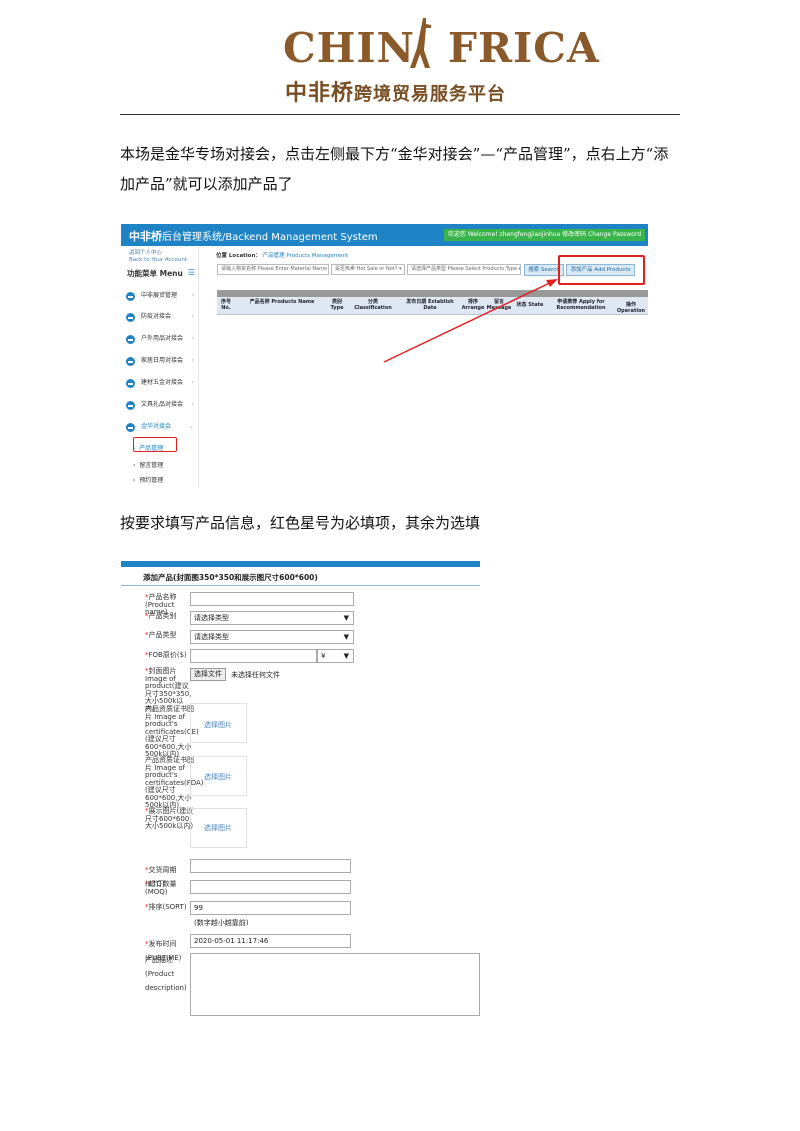 The width and height of the screenshot is (800, 1131). What do you see at coordinates (162, 339) in the screenshot?
I see `sidebar-item: 户外用品对接会 ›` at bounding box center [162, 339].